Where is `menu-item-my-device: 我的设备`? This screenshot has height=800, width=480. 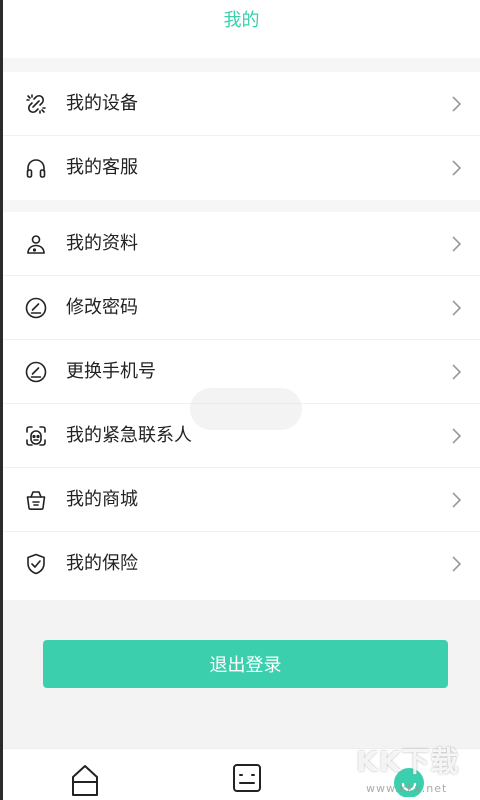 menu-item-my-device: 我的设备 is located at coordinates (241, 104).